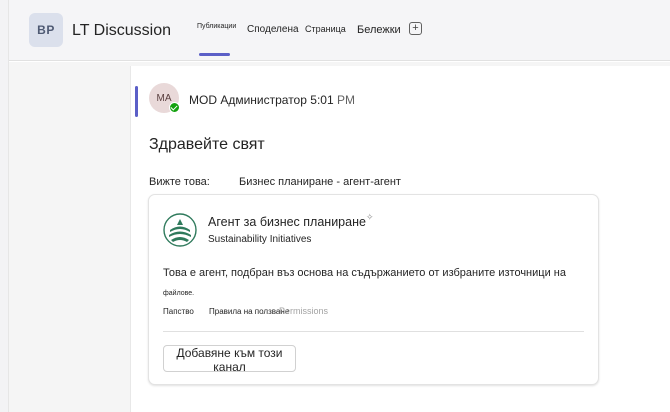  I want to click on privacy-link: Папство, so click(178, 311).